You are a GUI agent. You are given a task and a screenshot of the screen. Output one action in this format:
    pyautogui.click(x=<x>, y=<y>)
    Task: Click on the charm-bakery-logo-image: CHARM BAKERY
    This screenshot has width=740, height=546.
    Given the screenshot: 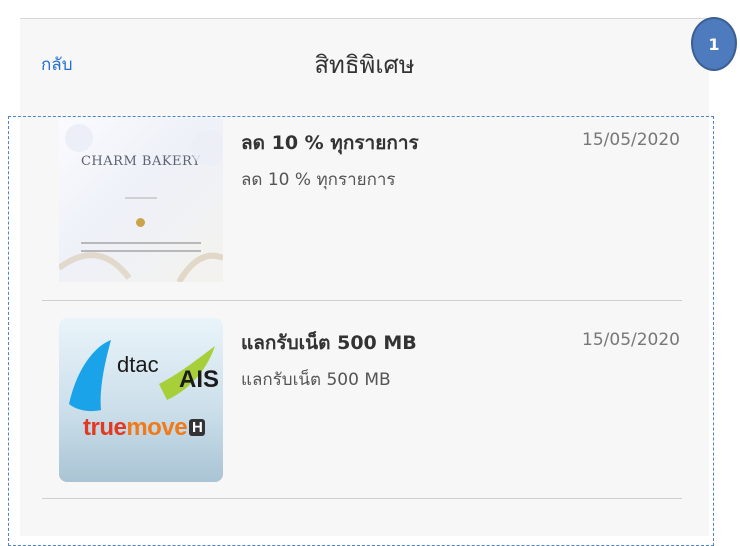 What is the action you would take?
    pyautogui.click(x=141, y=200)
    